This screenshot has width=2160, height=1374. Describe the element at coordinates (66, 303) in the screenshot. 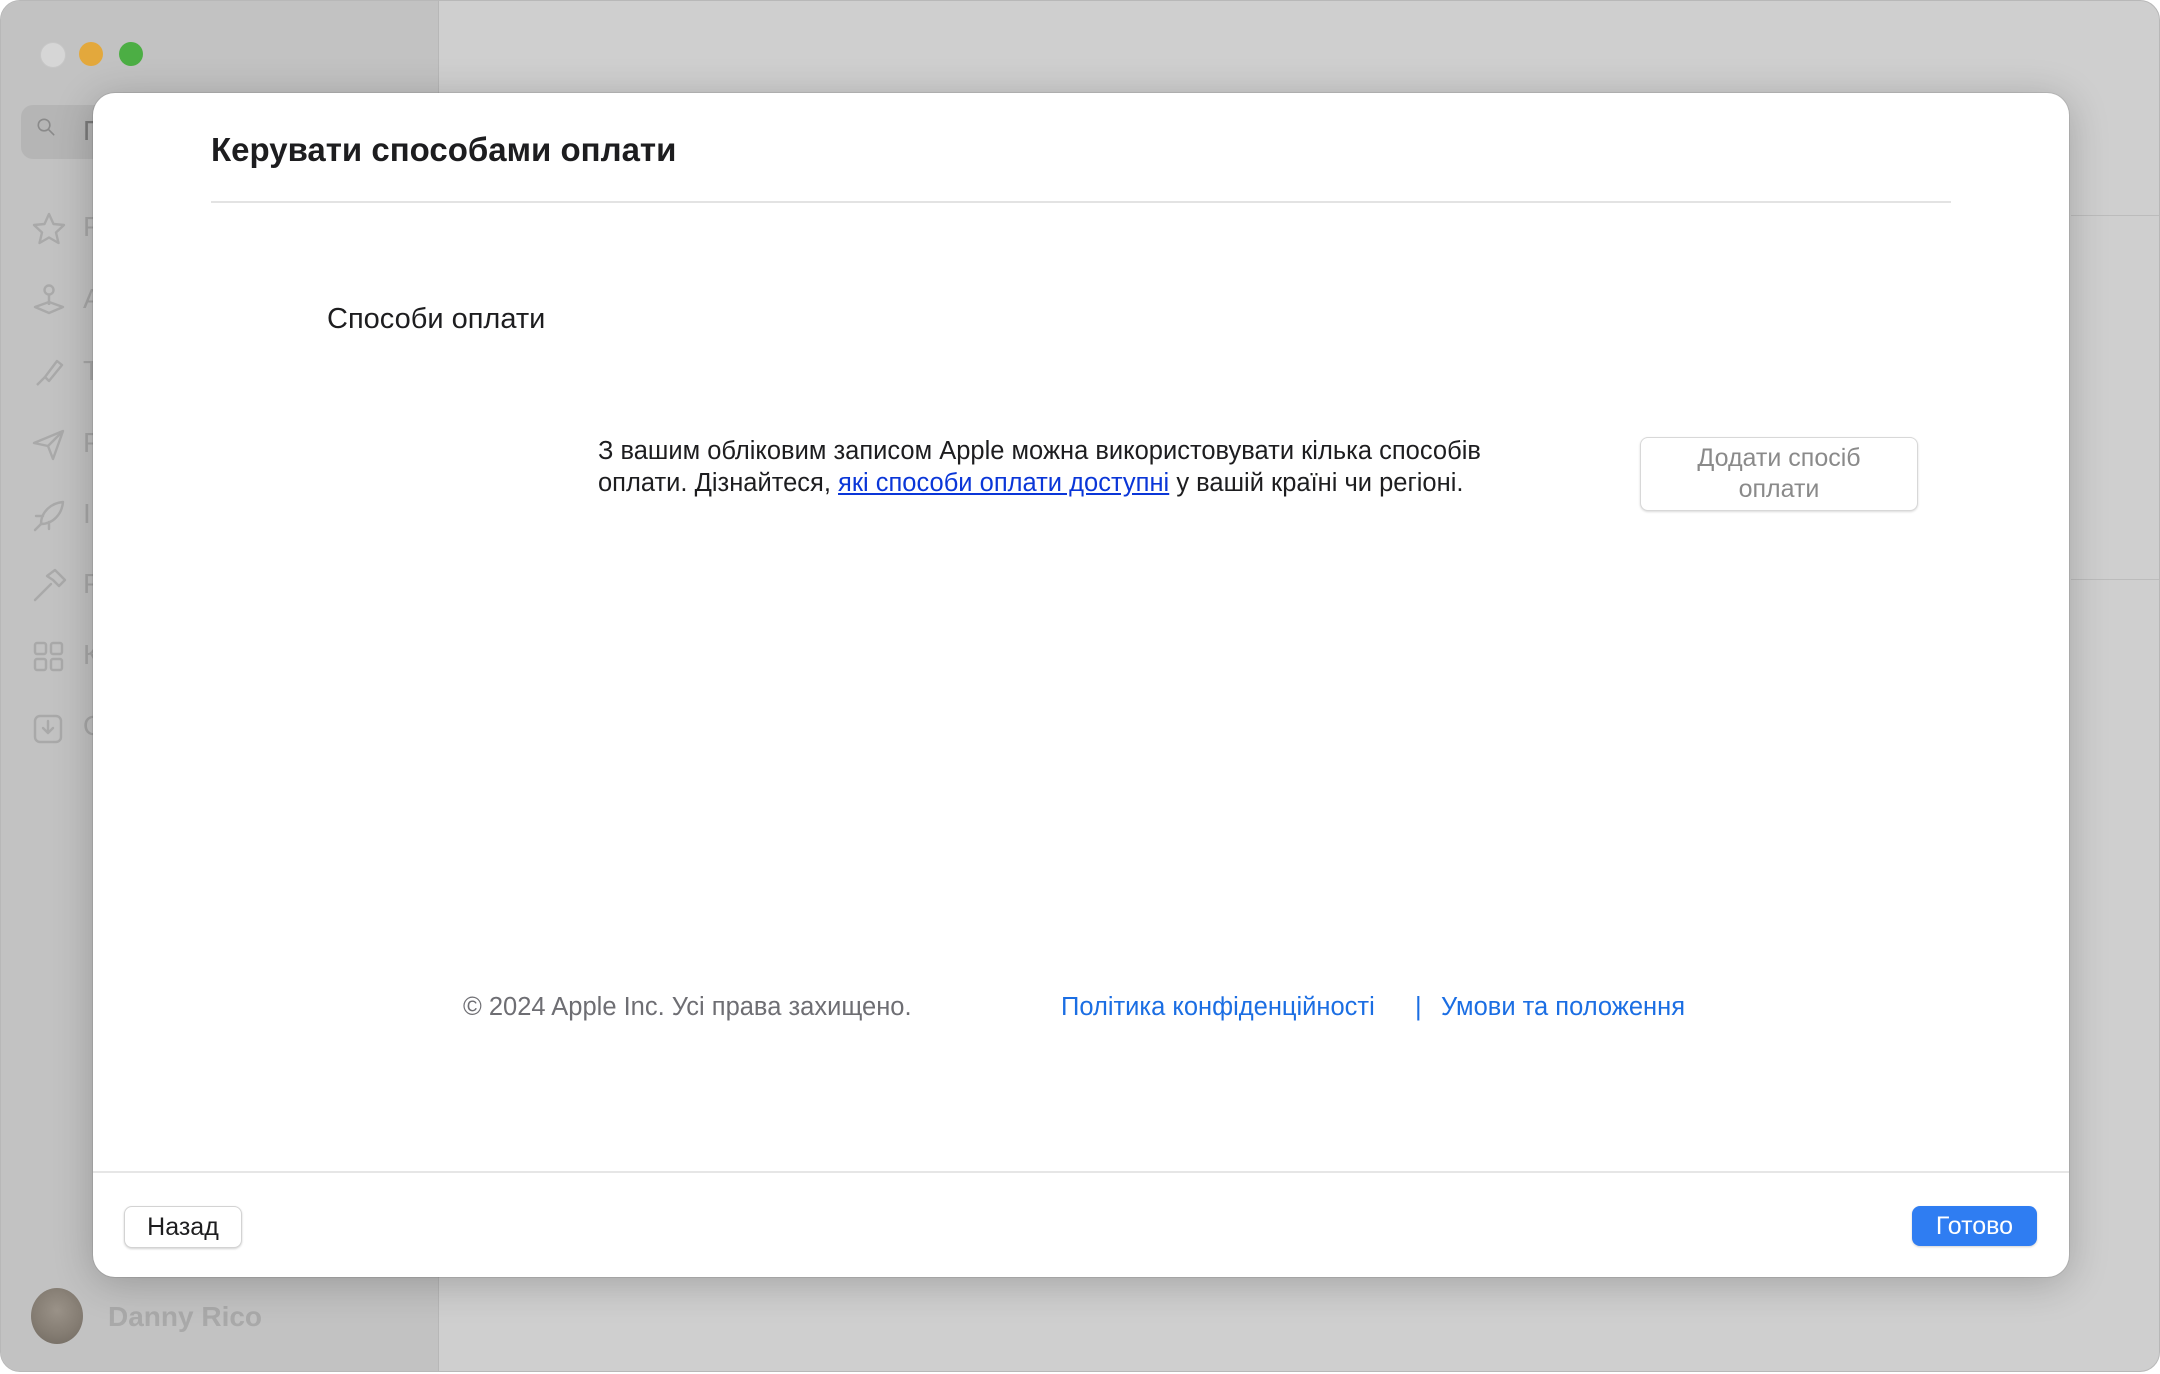

I see `sidebar-item-2: А` at that location.